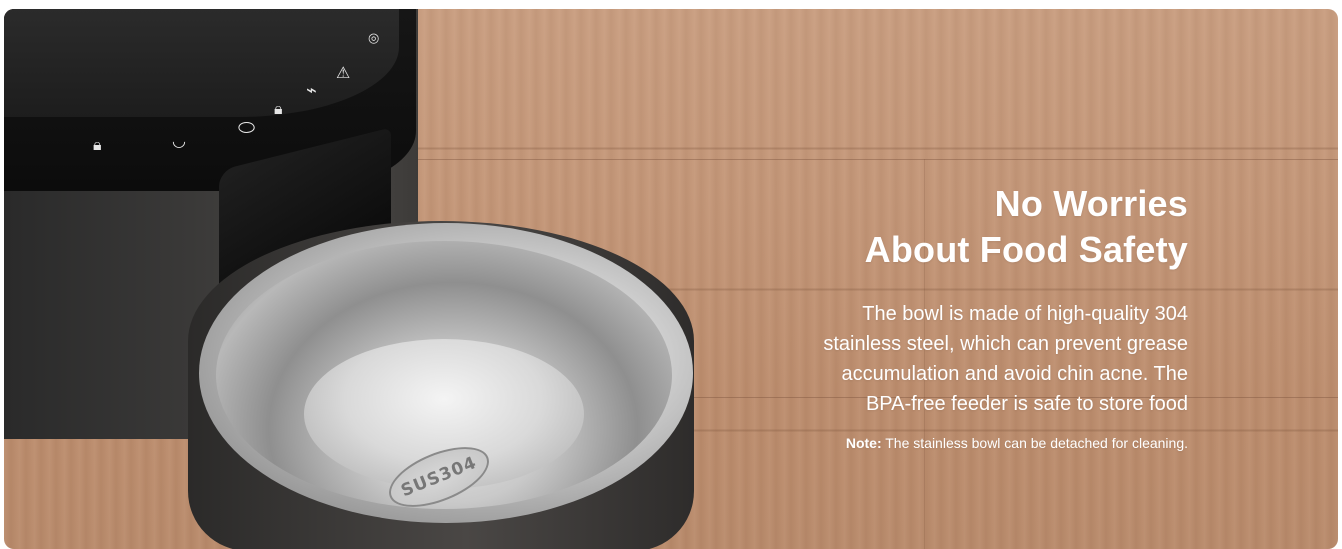 This screenshot has height=549, width=1342. I want to click on bowl-icon: ◡, so click(179, 140).